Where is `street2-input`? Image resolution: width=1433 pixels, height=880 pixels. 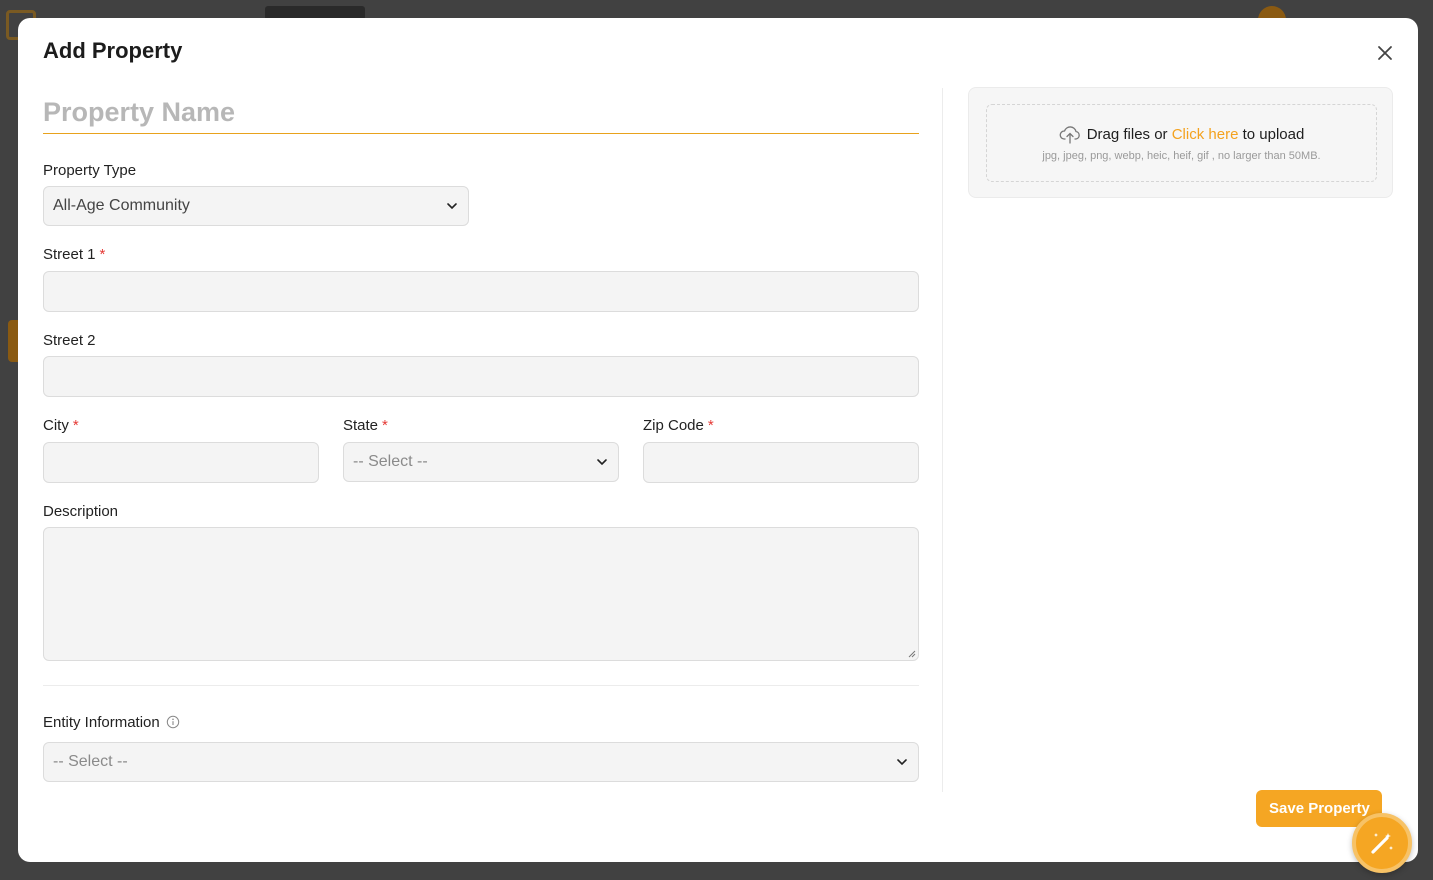 street2-input is located at coordinates (481, 376).